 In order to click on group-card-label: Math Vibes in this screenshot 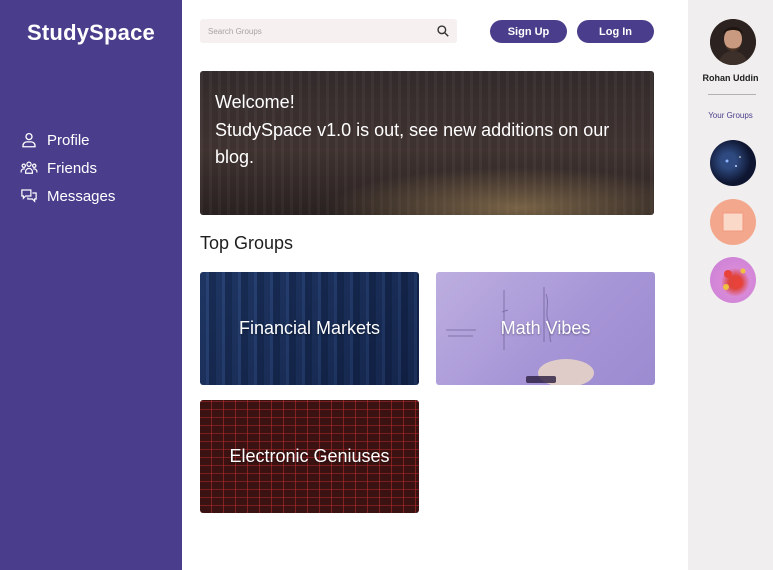, I will do `click(545, 328)`.